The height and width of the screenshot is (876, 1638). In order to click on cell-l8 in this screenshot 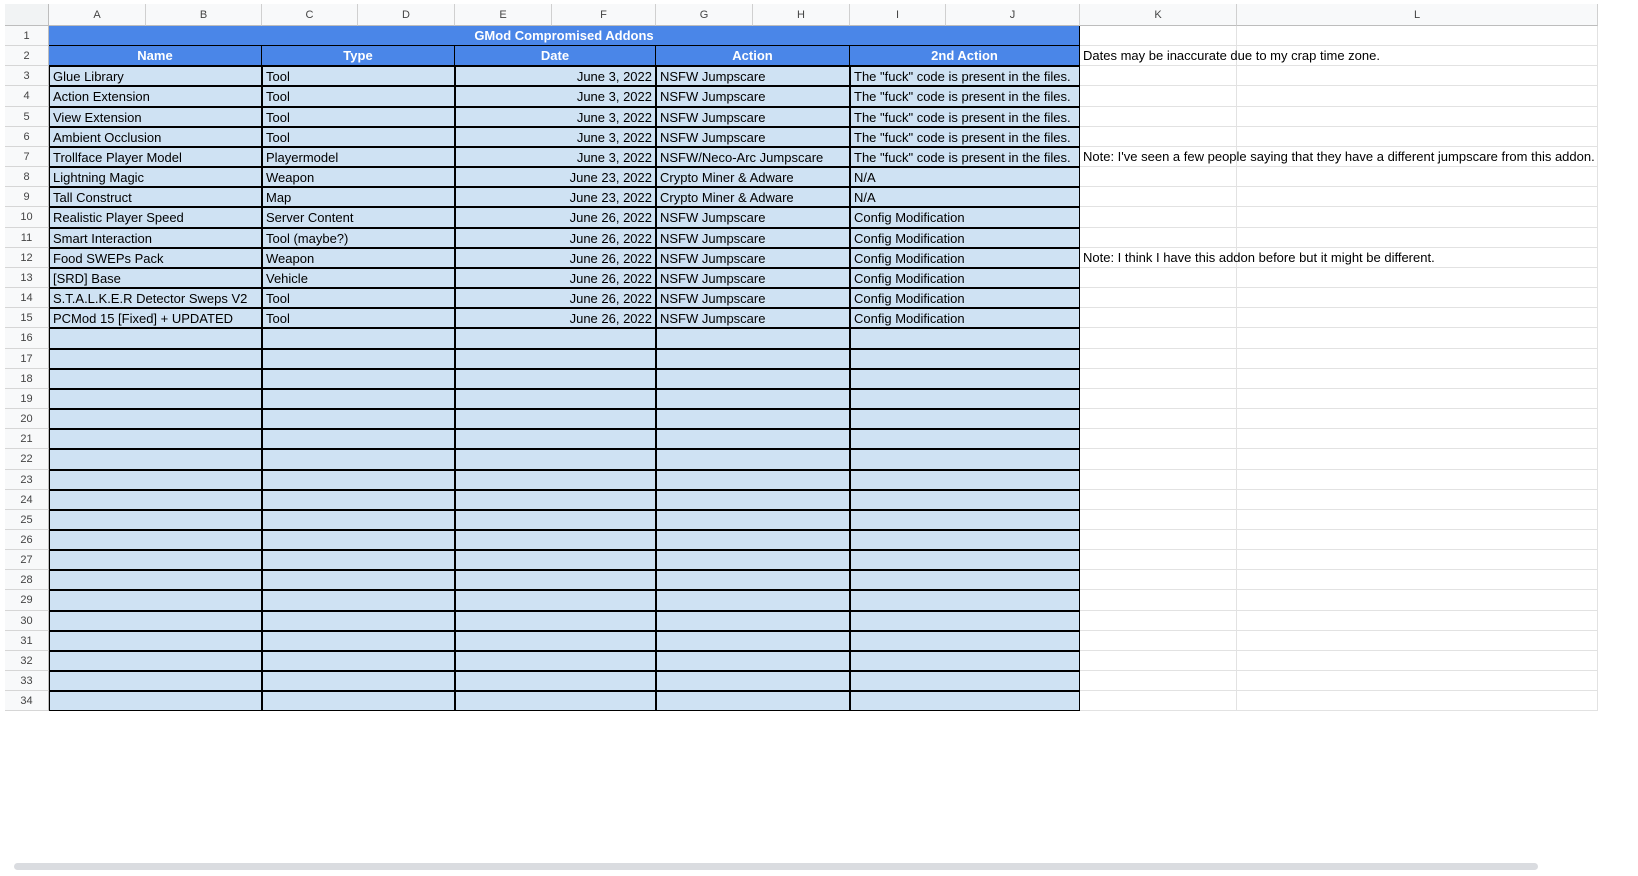, I will do `click(1417, 177)`.